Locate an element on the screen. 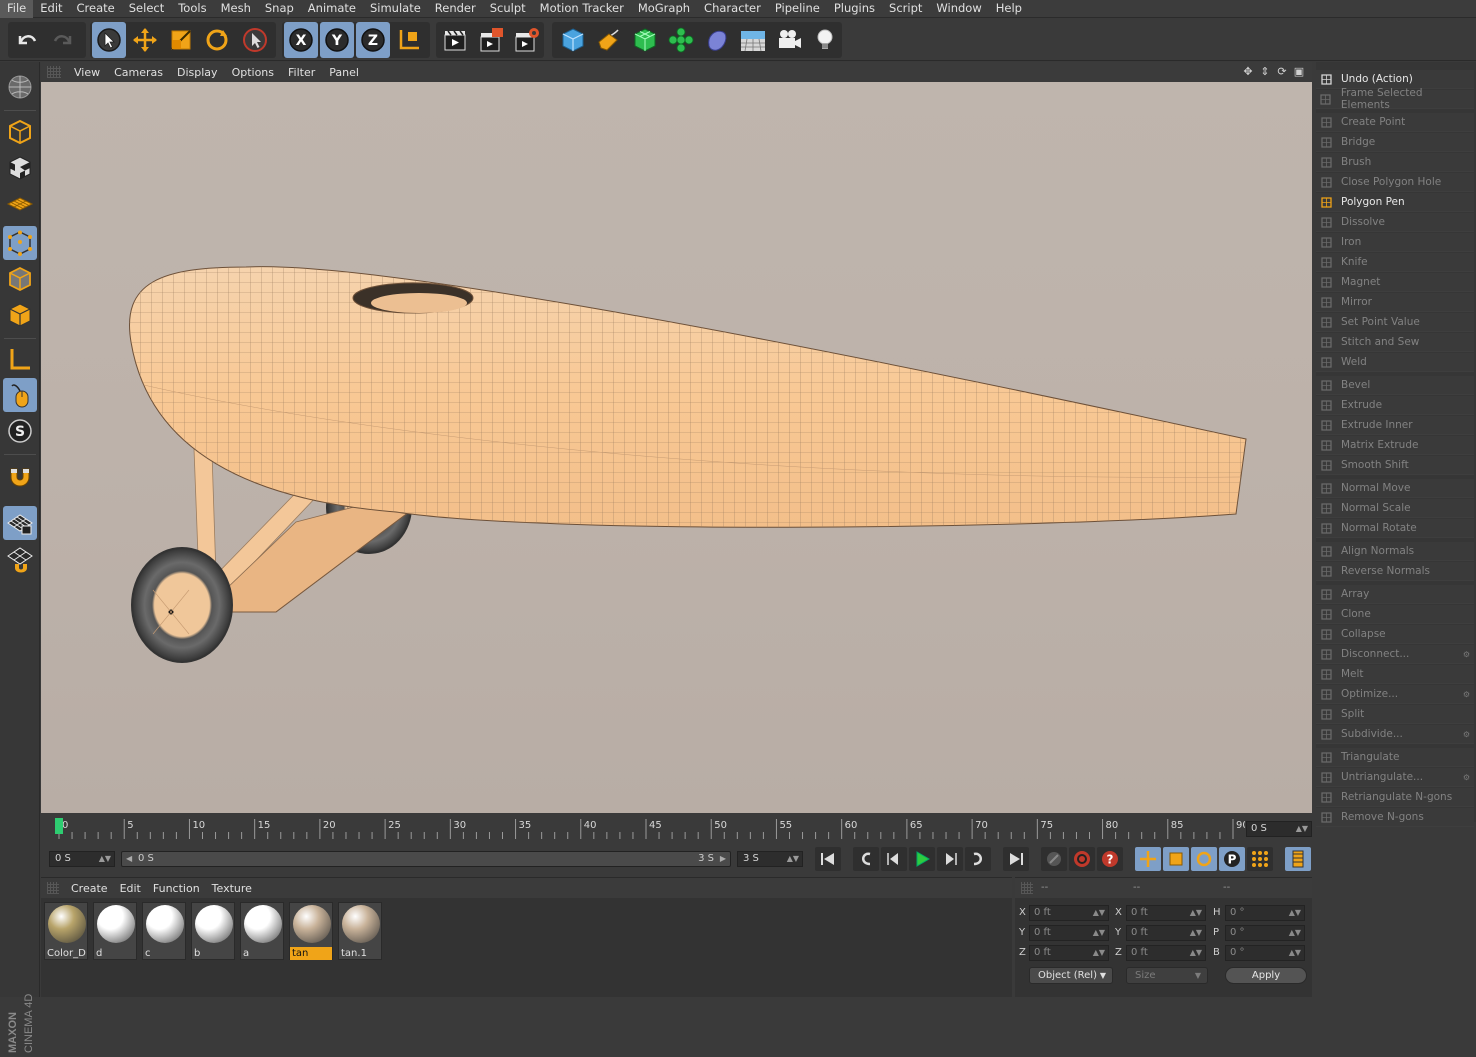 The height and width of the screenshot is (1057, 1476). viewport-menu-panel: Panel is located at coordinates (344, 72).